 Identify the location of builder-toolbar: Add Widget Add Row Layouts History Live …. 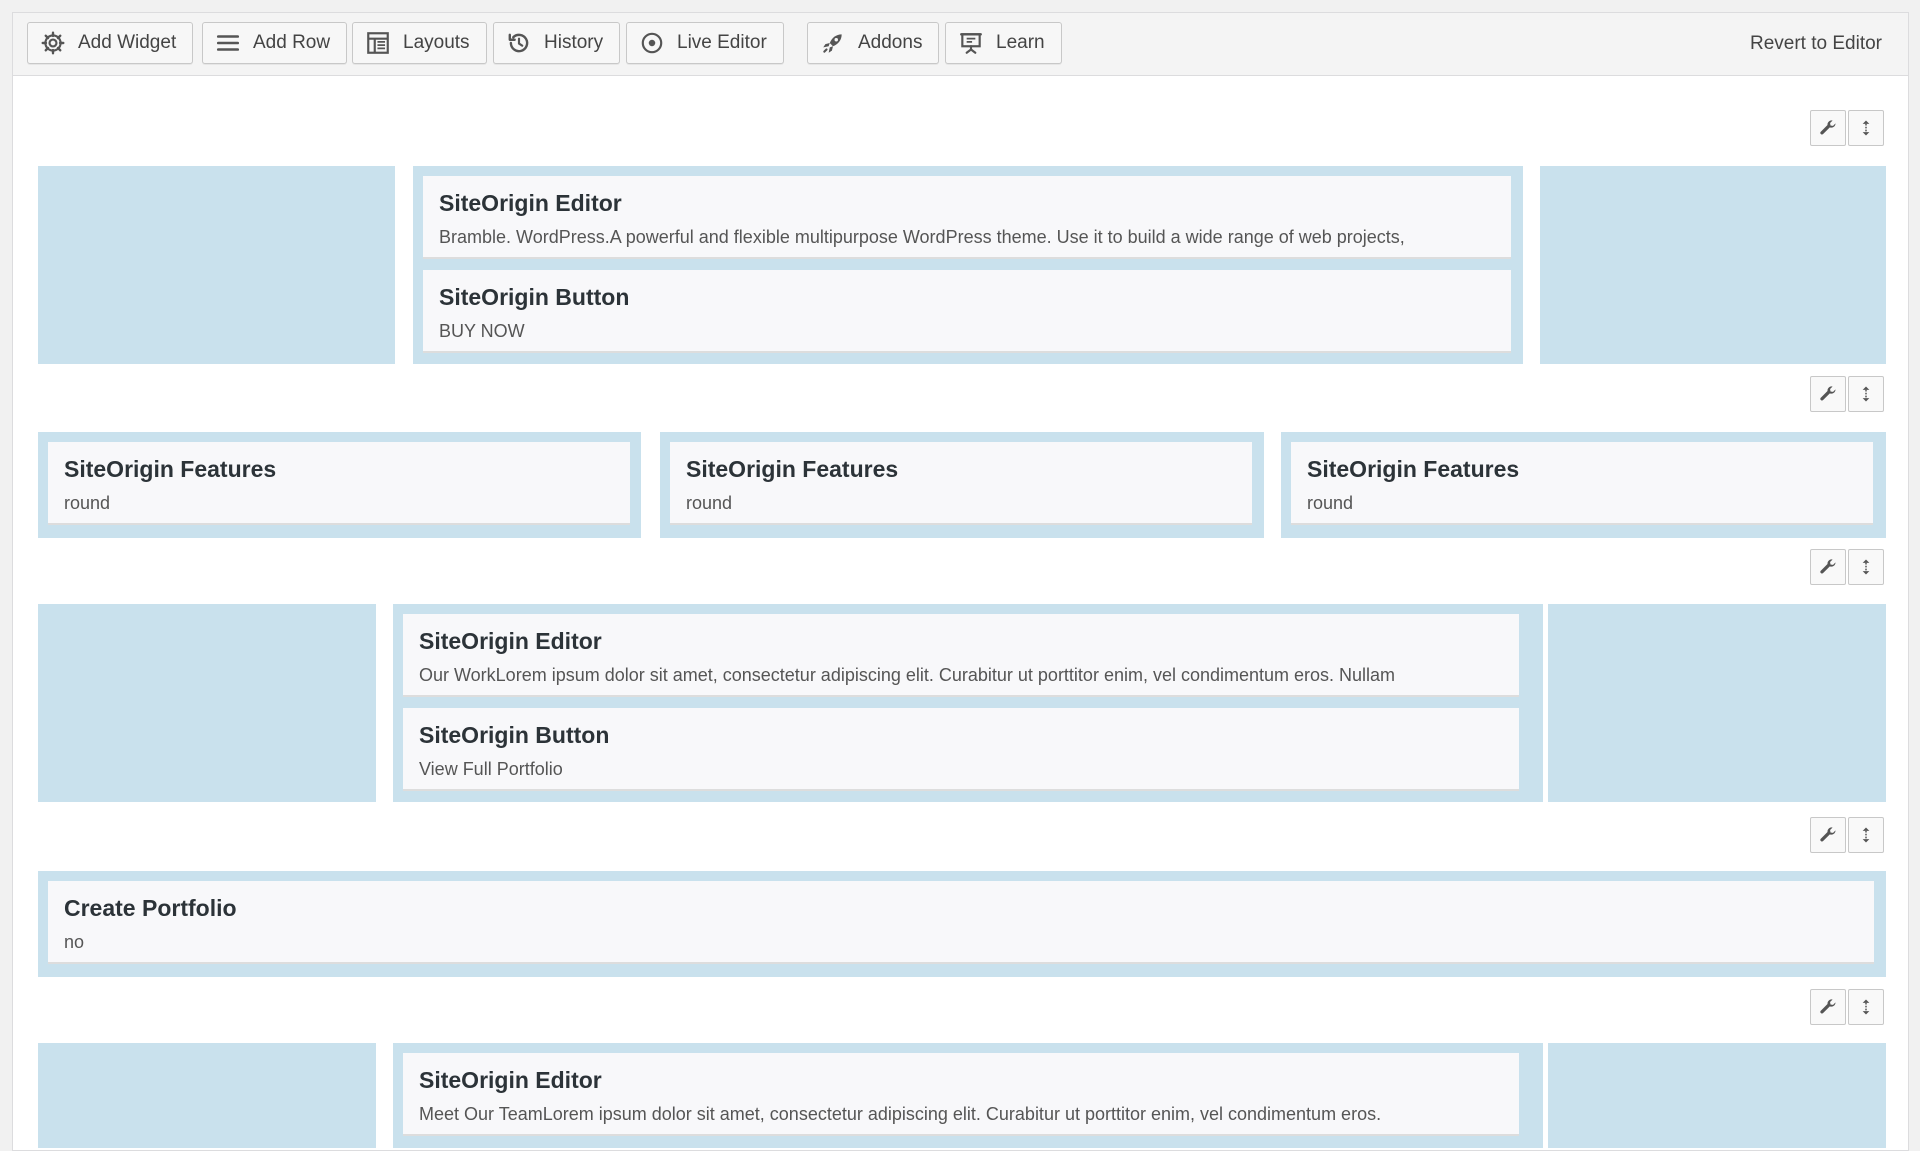
(960, 44).